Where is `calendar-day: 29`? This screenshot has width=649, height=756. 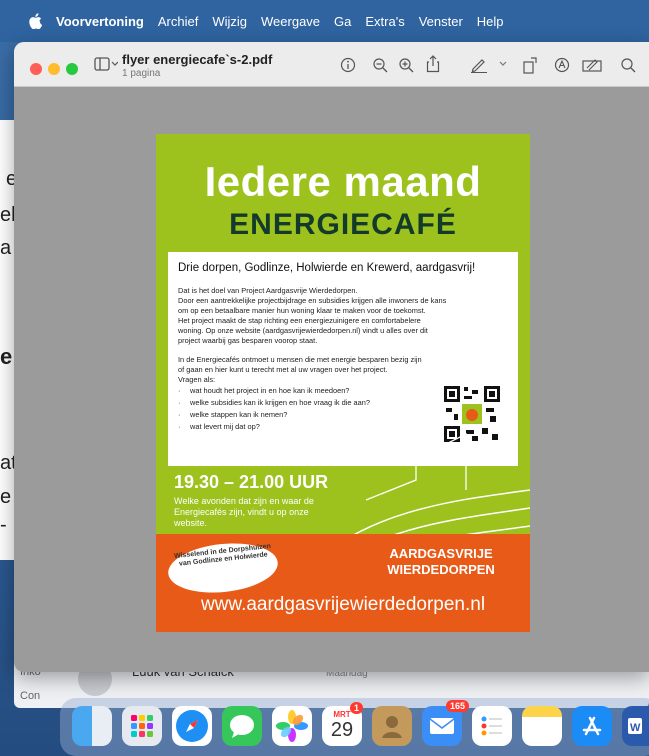 calendar-day: 29 is located at coordinates (342, 730).